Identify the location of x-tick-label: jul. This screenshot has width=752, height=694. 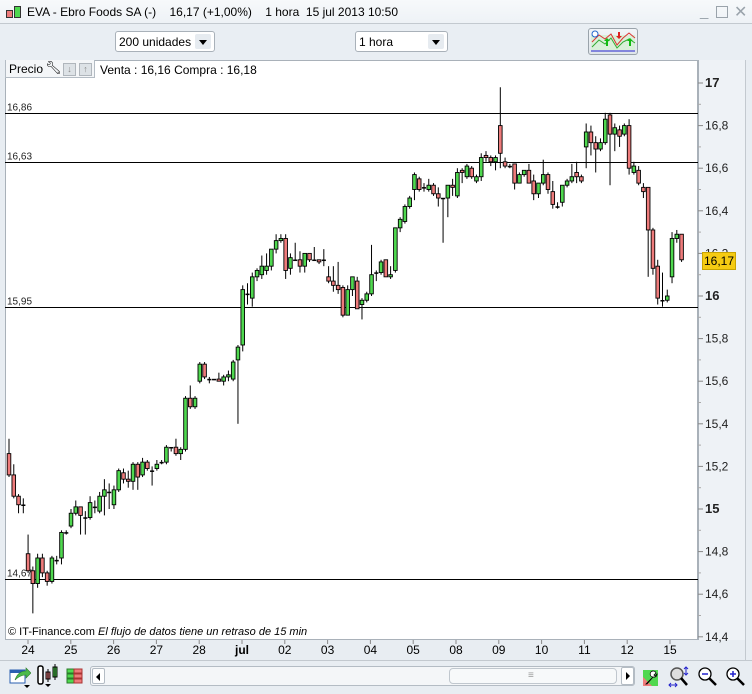
(242, 650).